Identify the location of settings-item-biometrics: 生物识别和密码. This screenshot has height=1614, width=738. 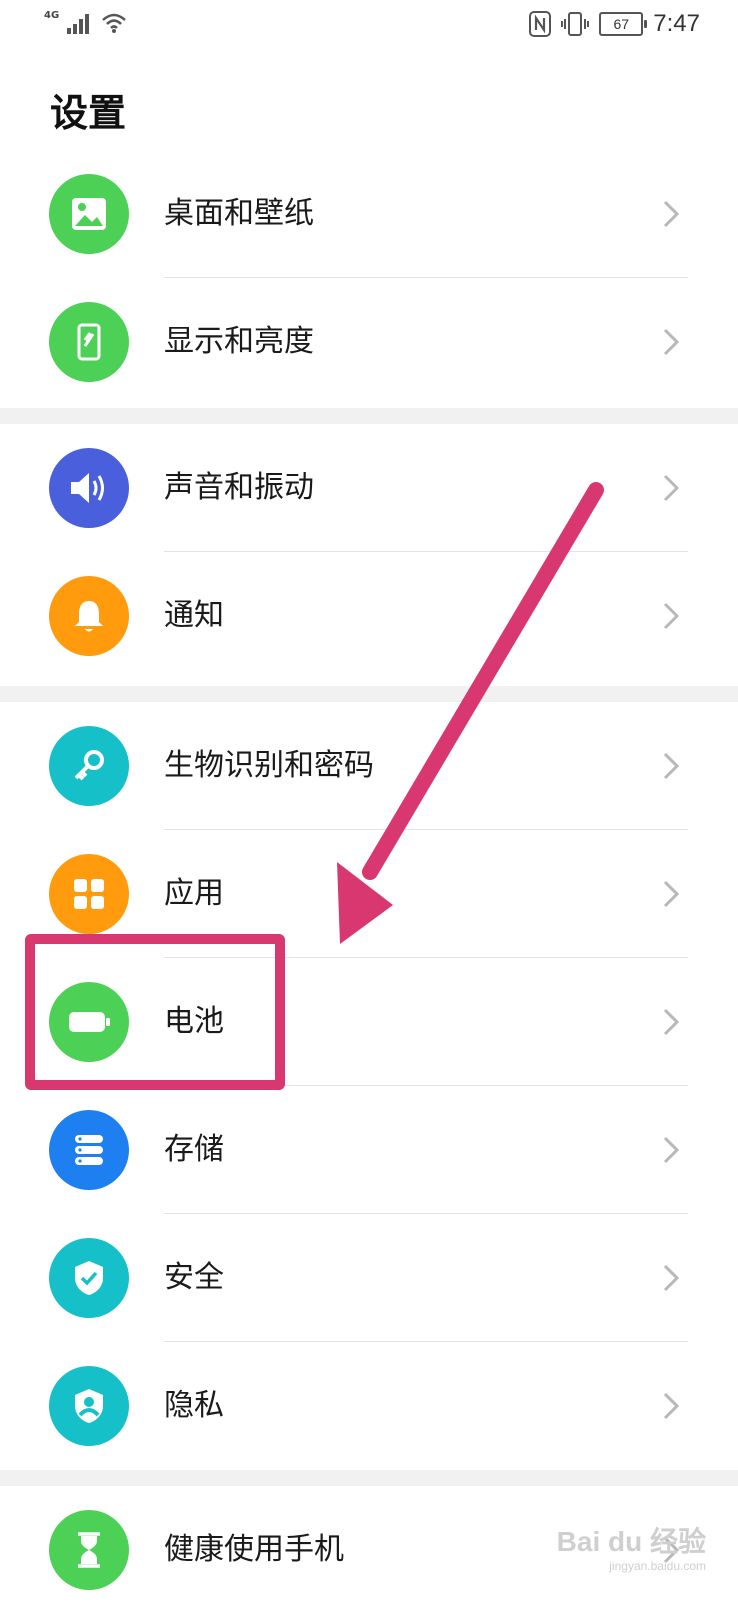
(369, 766).